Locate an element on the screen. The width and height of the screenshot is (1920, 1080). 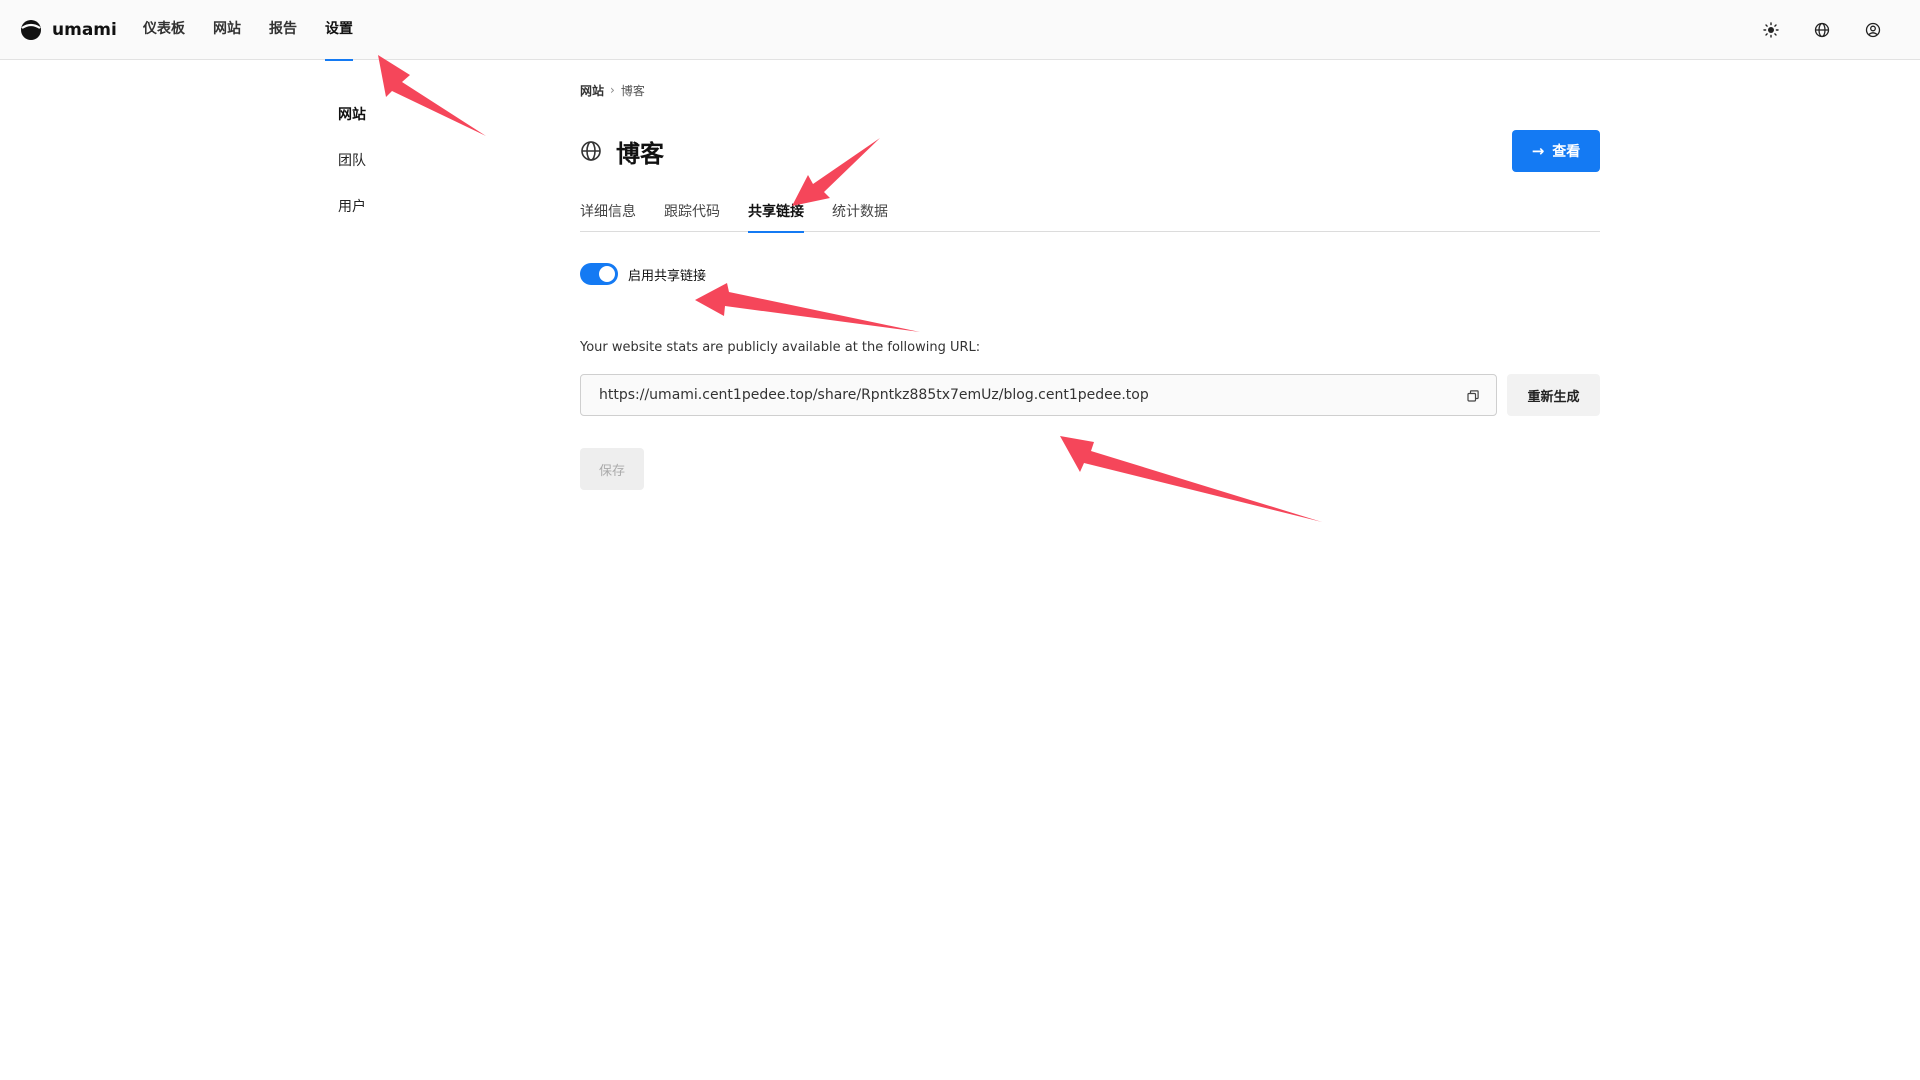
settings-sidebar: 网站 团队 用户 is located at coordinates (352, 173).